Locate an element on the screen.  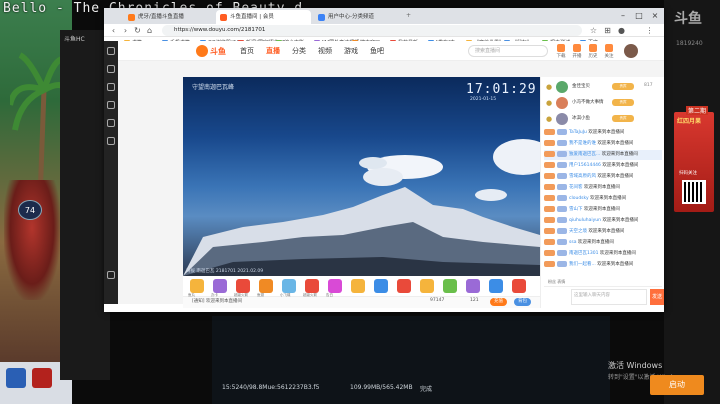
chat-message: 用户15614446 欢迎来到本直播间 is located at coordinates (603, 166).